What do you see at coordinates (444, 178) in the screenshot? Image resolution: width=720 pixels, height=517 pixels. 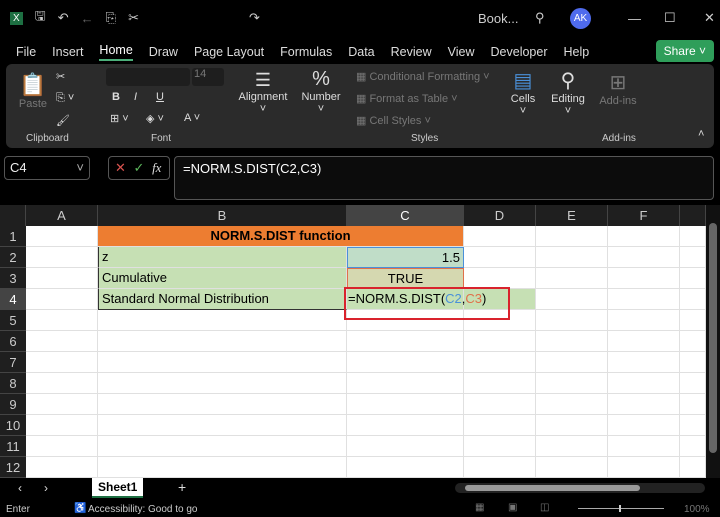 I see `formula-input: =NORM.S.DIST(C2,C3)` at bounding box center [444, 178].